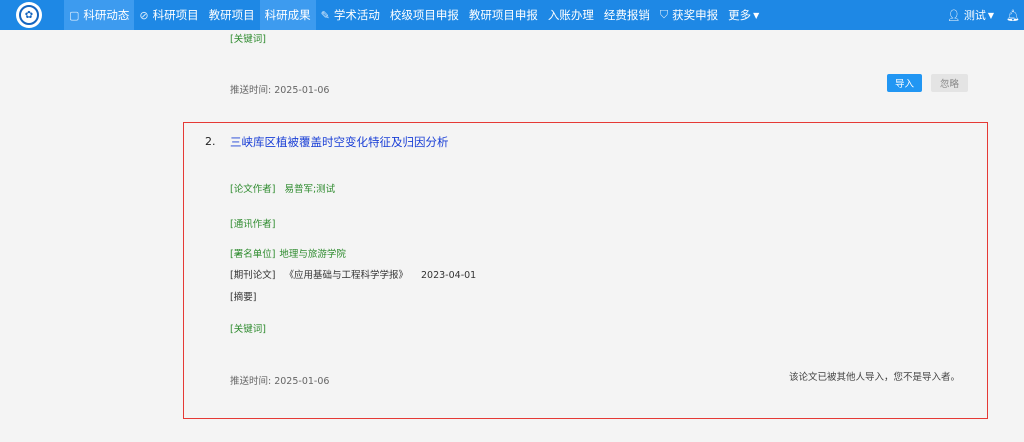 Image resolution: width=1024 pixels, height=442 pixels. I want to click on nav-item-3: 科研成果, so click(287, 15).